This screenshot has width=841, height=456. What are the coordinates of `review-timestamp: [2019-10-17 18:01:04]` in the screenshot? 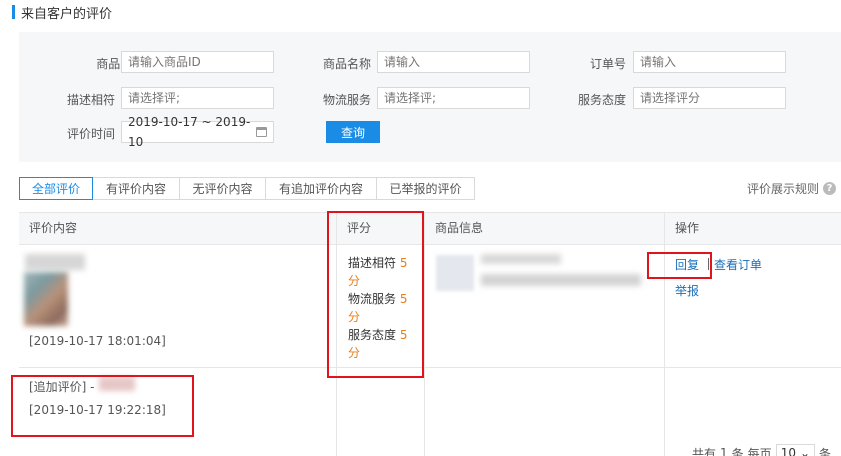 It's located at (97, 341).